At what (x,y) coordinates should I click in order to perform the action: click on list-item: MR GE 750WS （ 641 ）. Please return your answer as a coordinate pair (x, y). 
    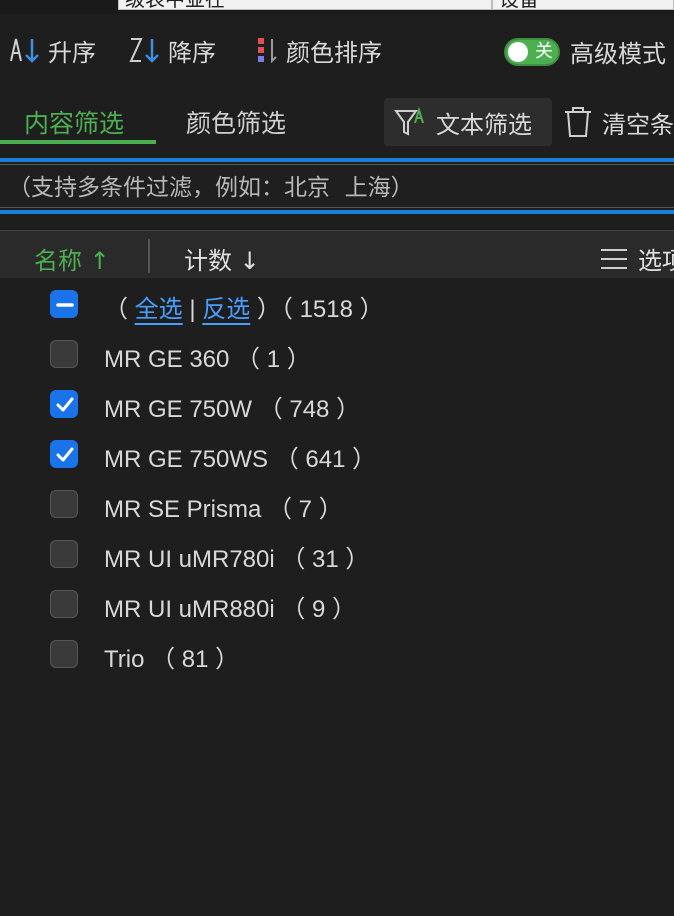
    Looking at the image, I should click on (337, 455).